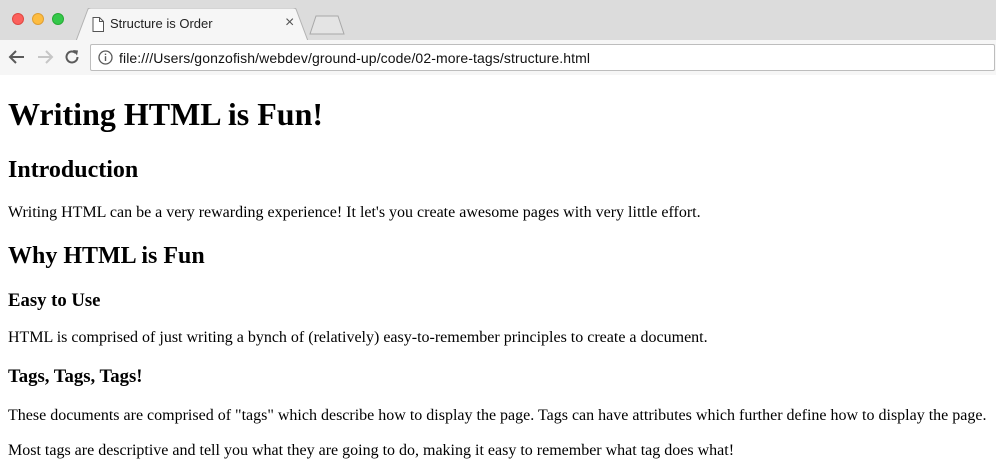  Describe the element at coordinates (498, 20) in the screenshot. I see `tab-strip: Structure is Order ×` at that location.